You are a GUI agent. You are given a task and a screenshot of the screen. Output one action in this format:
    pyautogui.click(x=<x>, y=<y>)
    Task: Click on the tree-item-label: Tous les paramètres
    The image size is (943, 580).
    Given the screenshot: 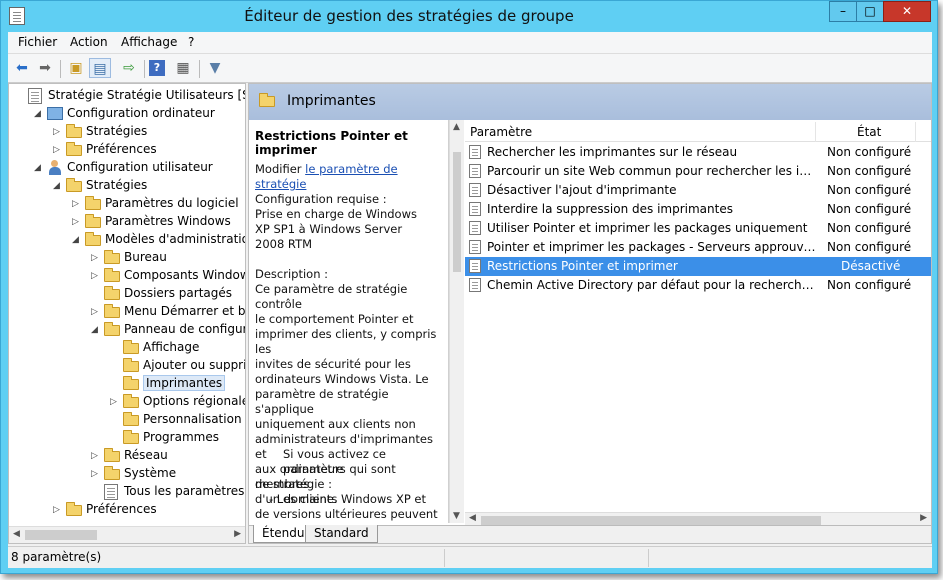 What is the action you would take?
    pyautogui.click(x=184, y=491)
    